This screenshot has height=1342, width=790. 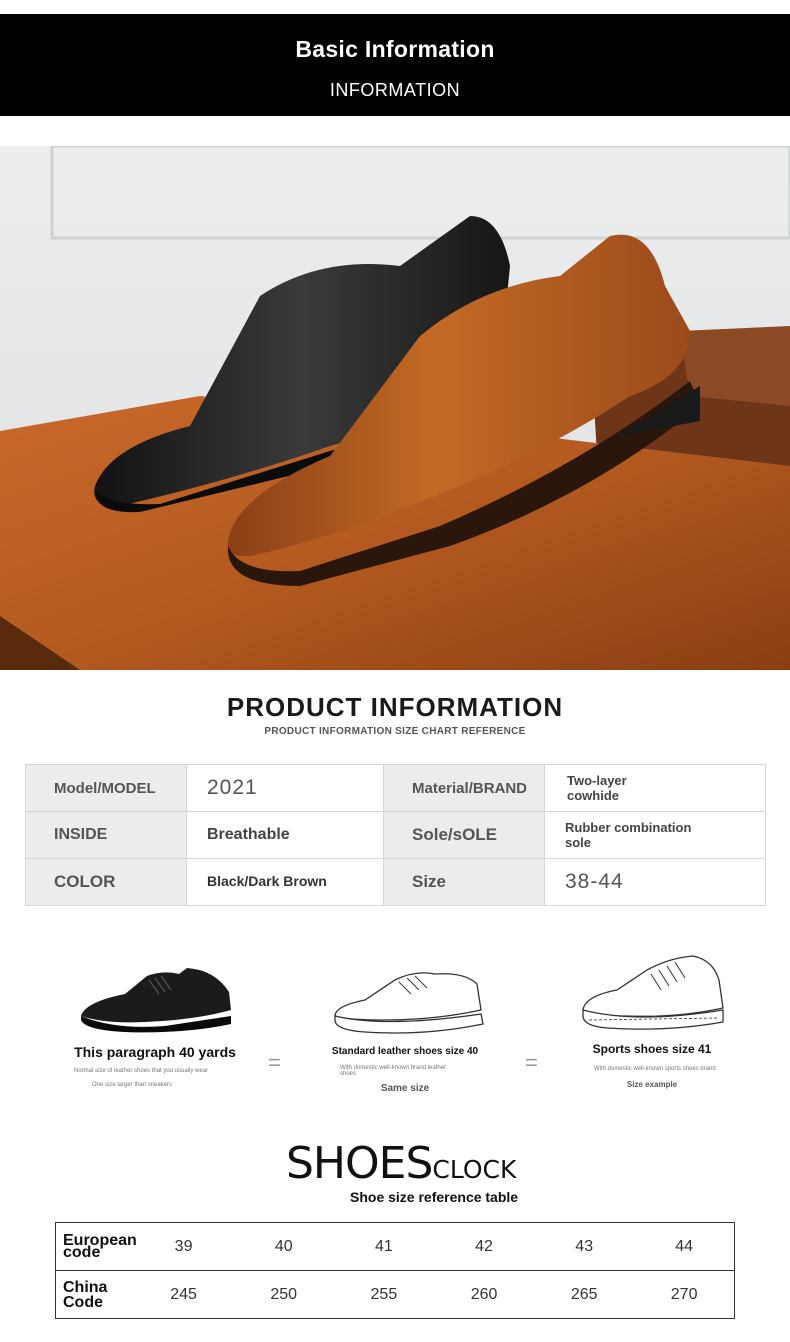 I want to click on comparison-note: Size example, so click(x=652, y=1084).